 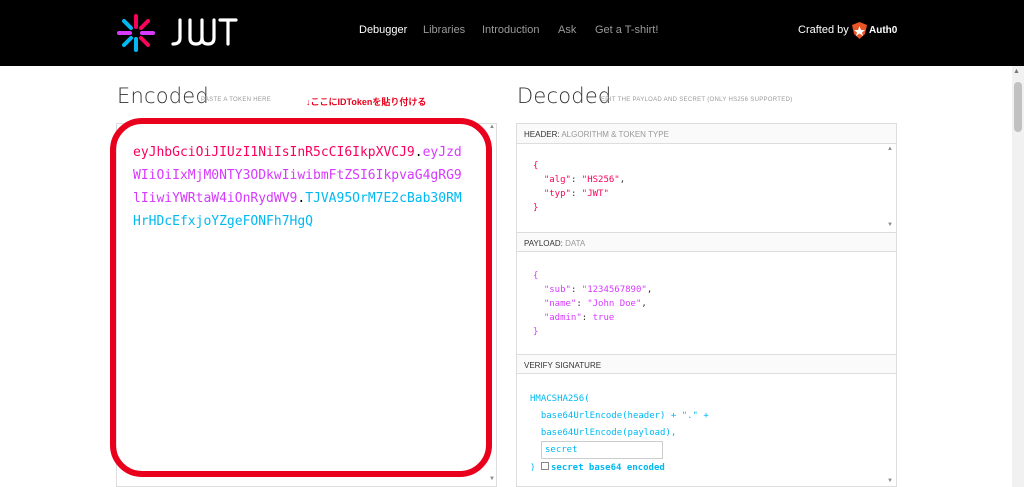 What do you see at coordinates (136, 33) in the screenshot?
I see `jwt-logo-icon` at bounding box center [136, 33].